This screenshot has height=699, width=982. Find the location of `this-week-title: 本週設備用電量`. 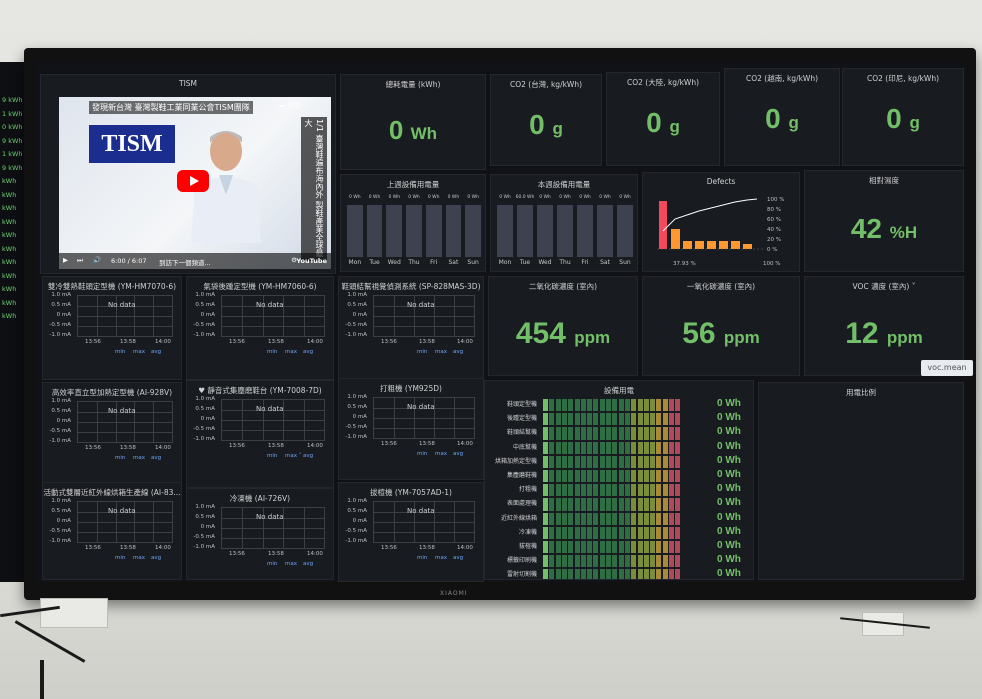

this-week-title: 本週設備用電量 is located at coordinates (564, 184).